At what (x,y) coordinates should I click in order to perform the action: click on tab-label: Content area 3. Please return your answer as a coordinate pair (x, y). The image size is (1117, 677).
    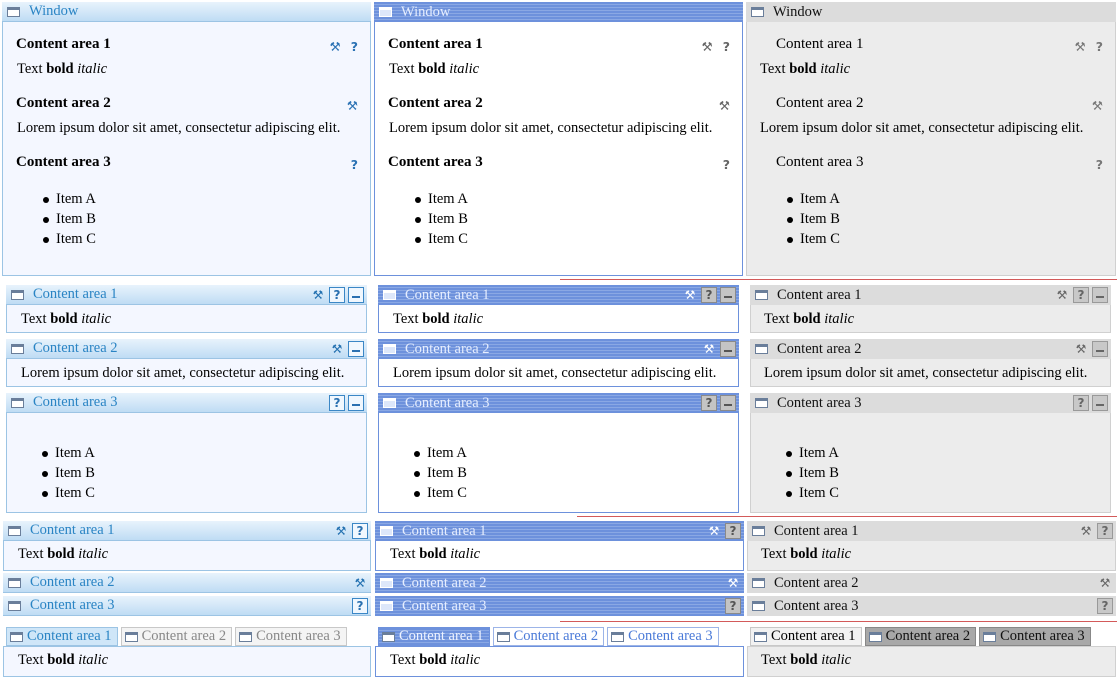
    Looking at the image, I should click on (298, 636).